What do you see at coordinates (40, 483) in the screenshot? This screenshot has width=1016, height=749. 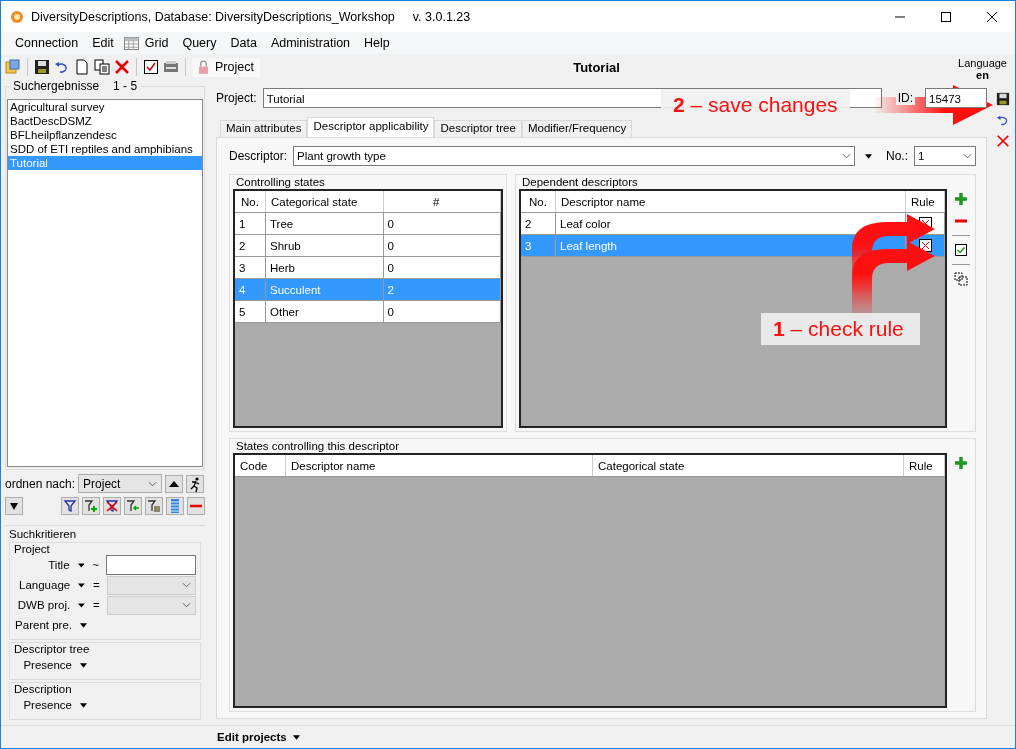 I see `sort-label: ordnen nach:` at bounding box center [40, 483].